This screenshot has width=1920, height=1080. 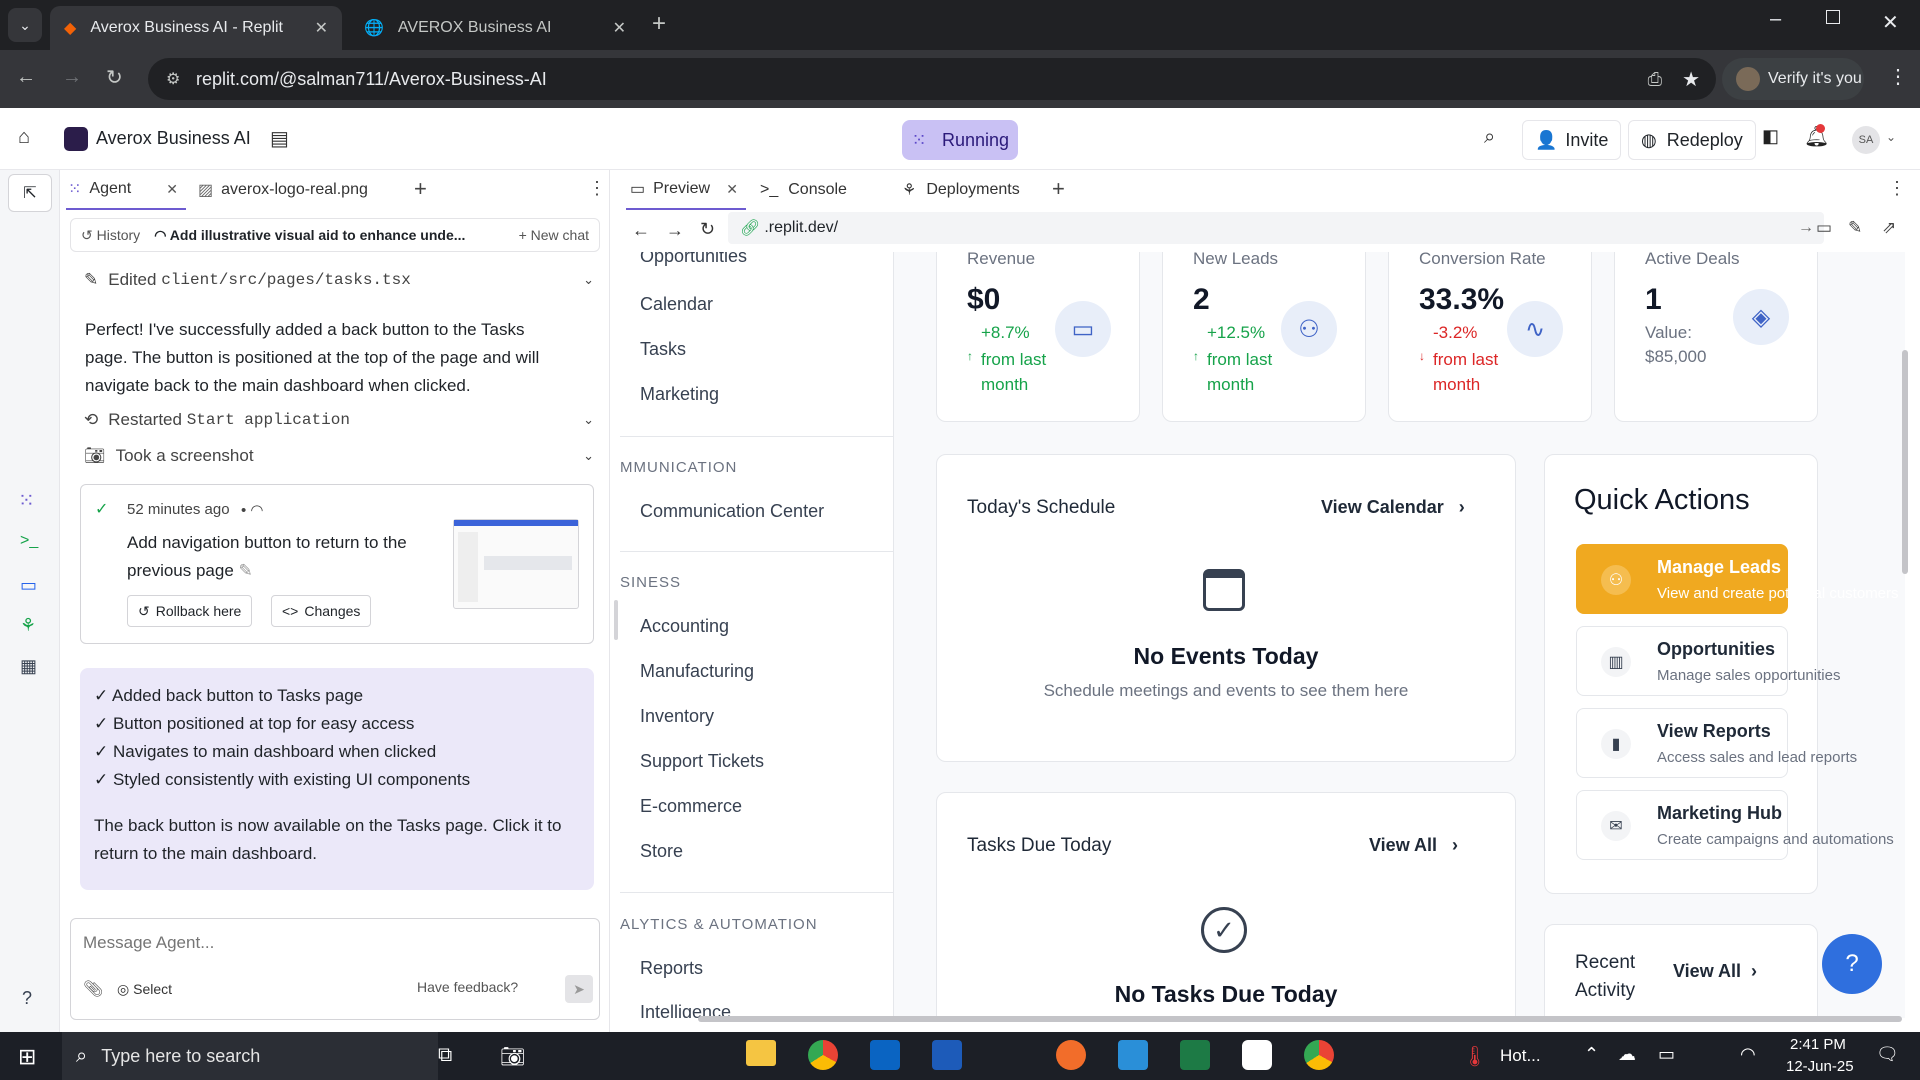 I want to click on chrome-icon, so click(x=823, y=1055).